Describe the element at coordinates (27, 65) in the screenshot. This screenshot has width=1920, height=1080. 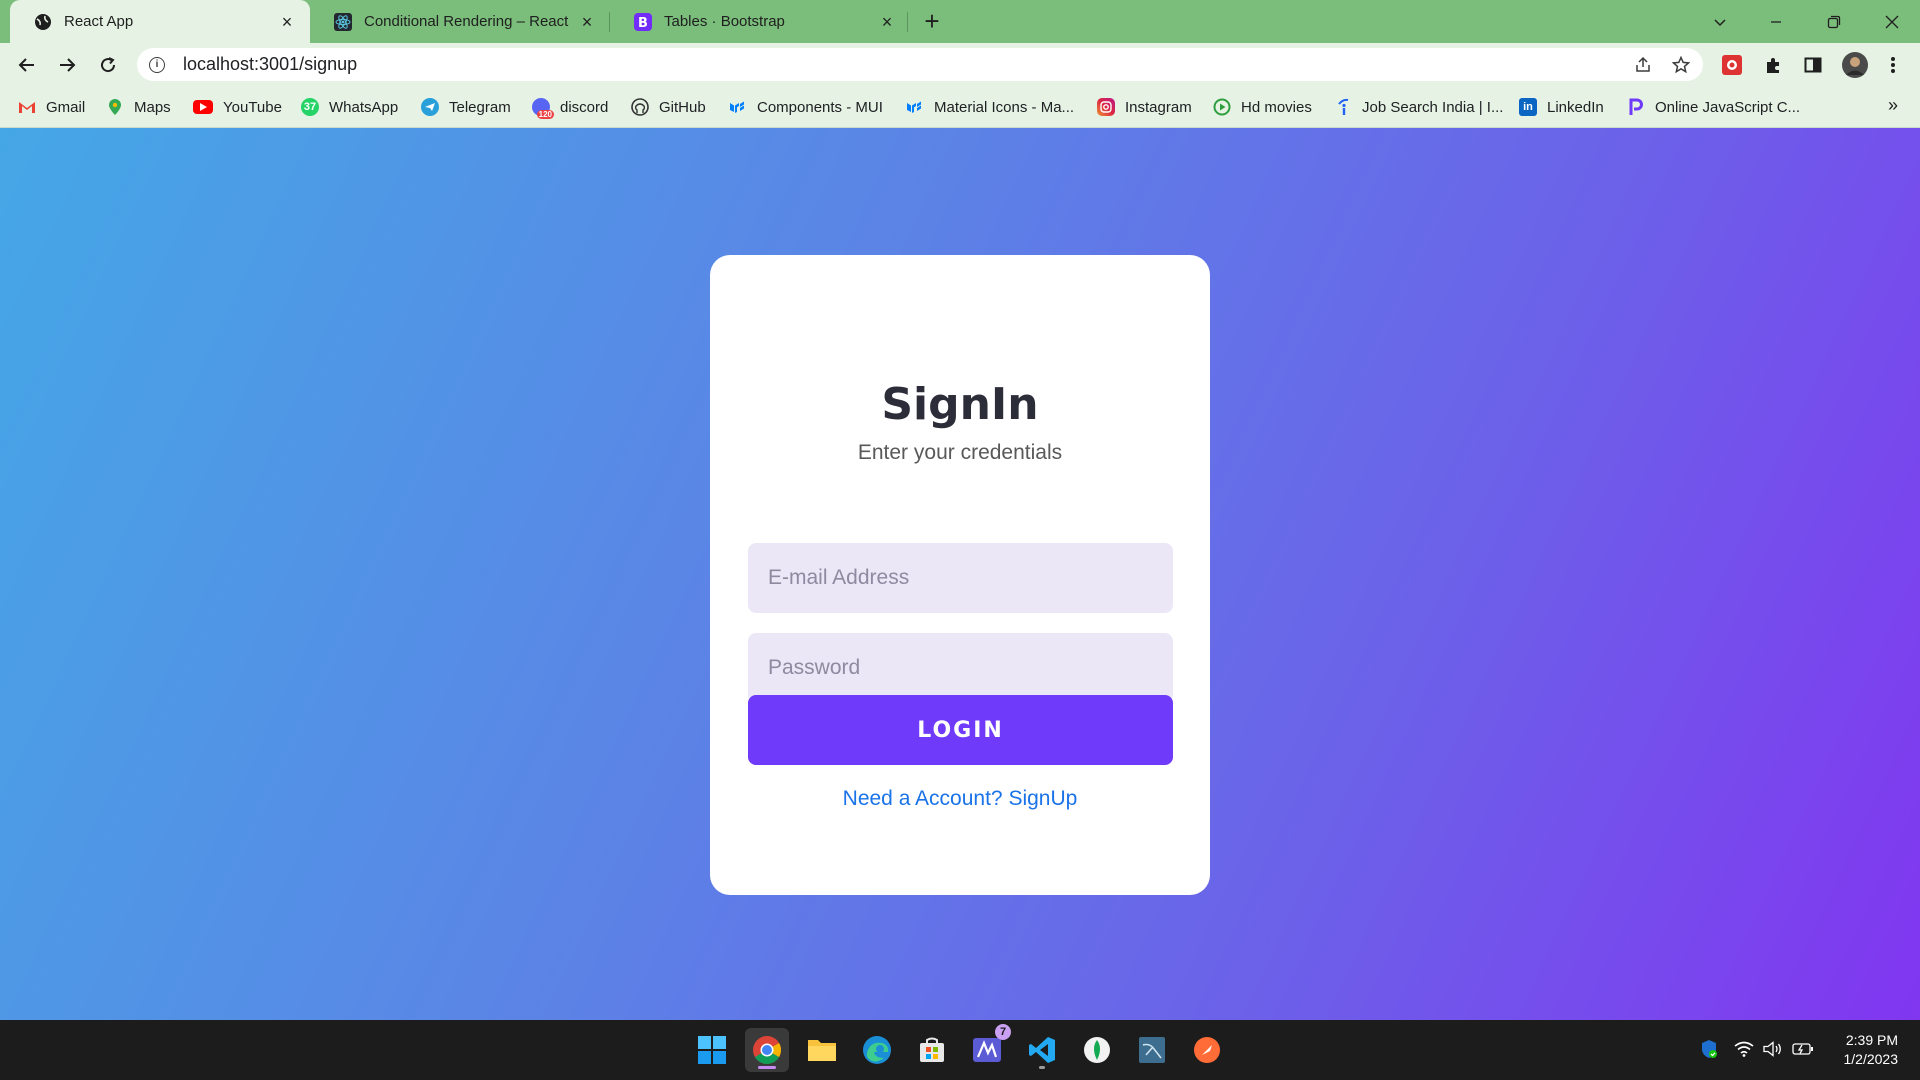
I see `back-button` at that location.